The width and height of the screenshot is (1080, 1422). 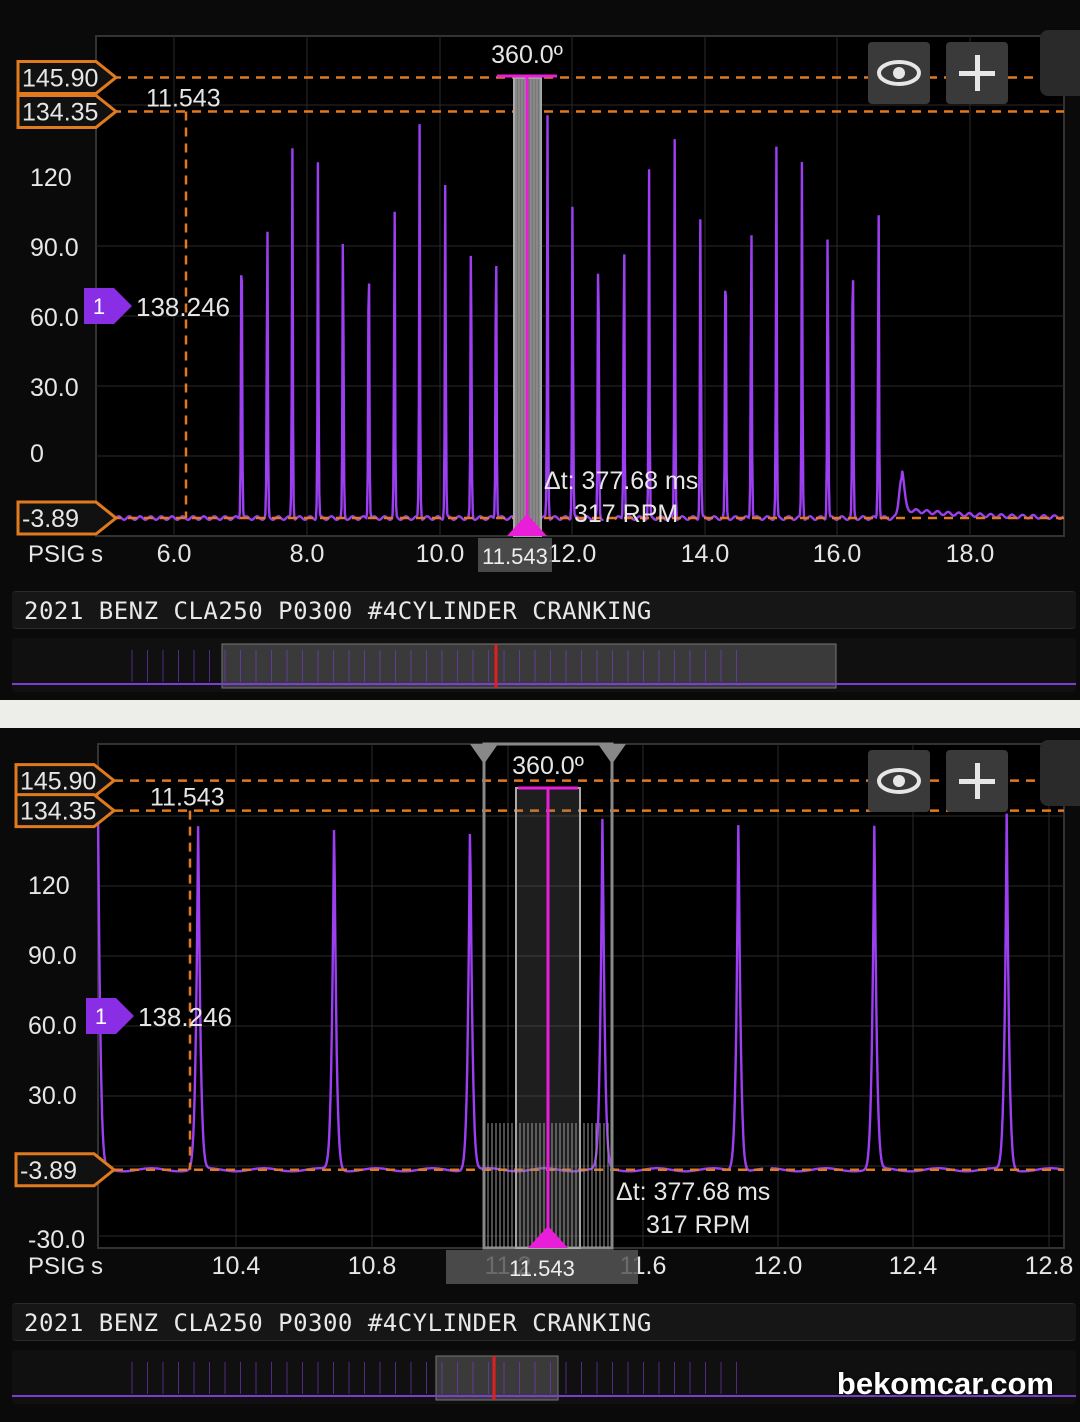 What do you see at coordinates (837, 554) in the screenshot?
I see `x-tick-label: 16.0` at bounding box center [837, 554].